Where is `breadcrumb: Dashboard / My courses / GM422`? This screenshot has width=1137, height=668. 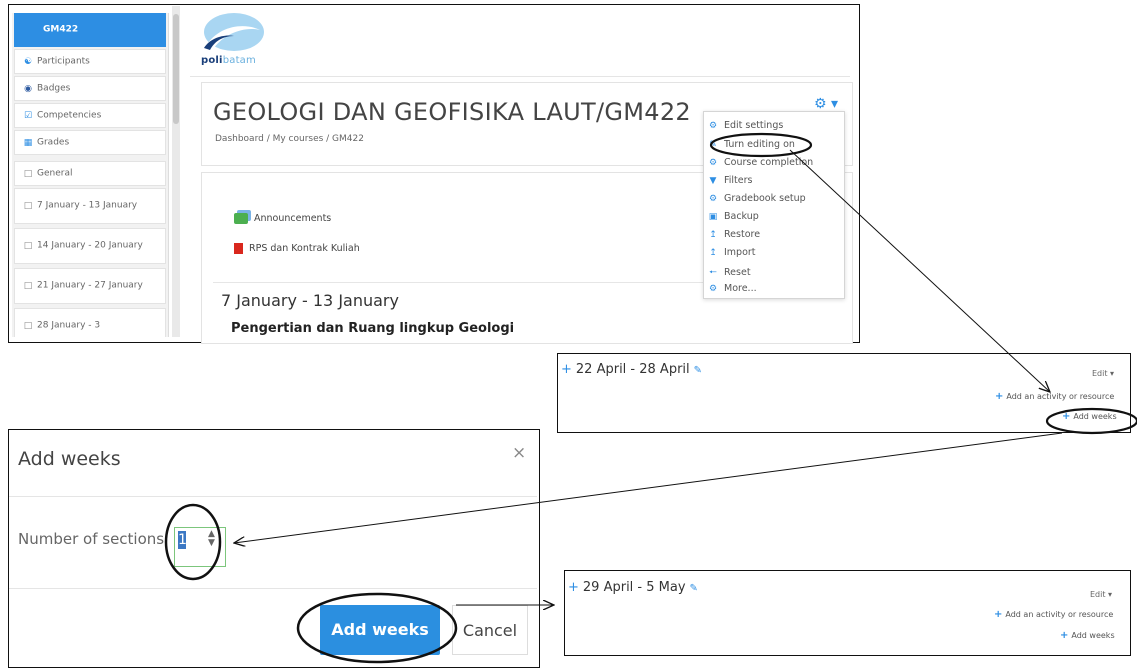 breadcrumb: Dashboard / My courses / GM422 is located at coordinates (289, 139).